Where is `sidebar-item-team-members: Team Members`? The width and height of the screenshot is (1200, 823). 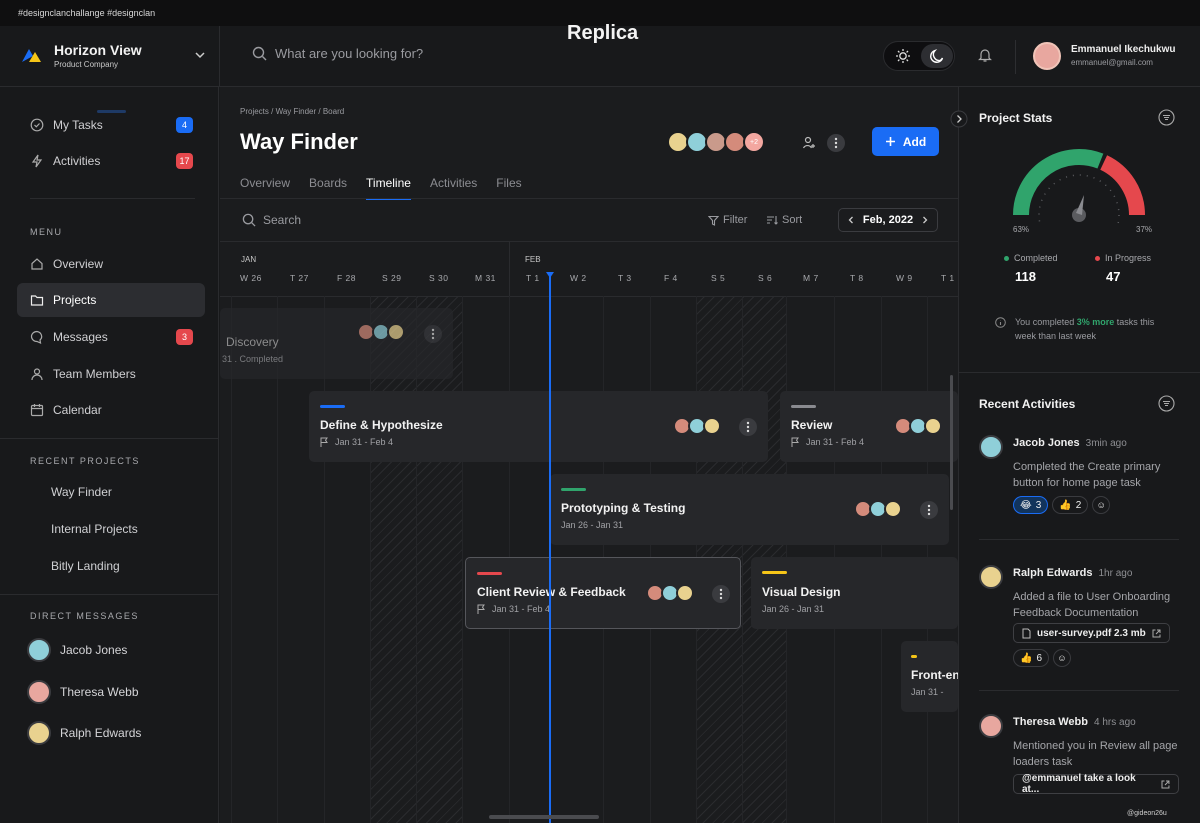 sidebar-item-team-members: Team Members is located at coordinates (111, 374).